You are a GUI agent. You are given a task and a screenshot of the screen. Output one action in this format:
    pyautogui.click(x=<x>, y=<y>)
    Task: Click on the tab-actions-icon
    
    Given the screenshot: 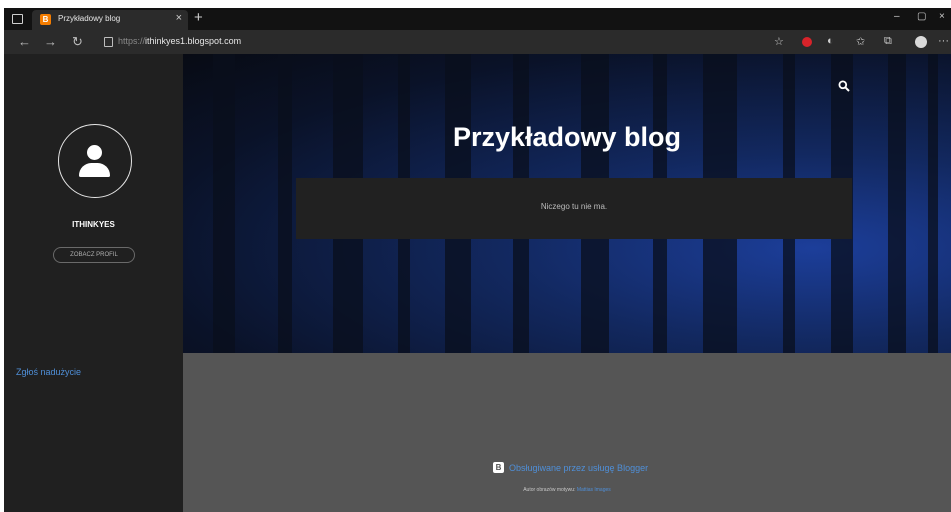 What is the action you would take?
    pyautogui.click(x=17, y=19)
    